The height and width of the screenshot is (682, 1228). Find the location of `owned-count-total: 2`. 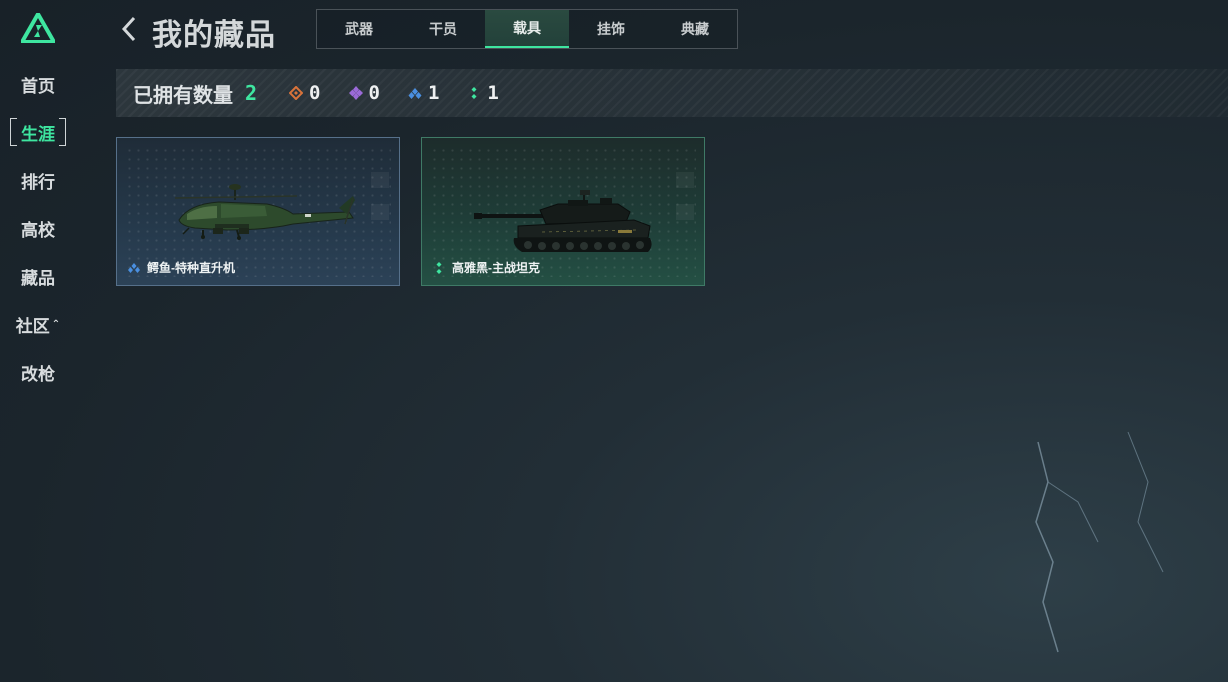

owned-count-total: 2 is located at coordinates (251, 93).